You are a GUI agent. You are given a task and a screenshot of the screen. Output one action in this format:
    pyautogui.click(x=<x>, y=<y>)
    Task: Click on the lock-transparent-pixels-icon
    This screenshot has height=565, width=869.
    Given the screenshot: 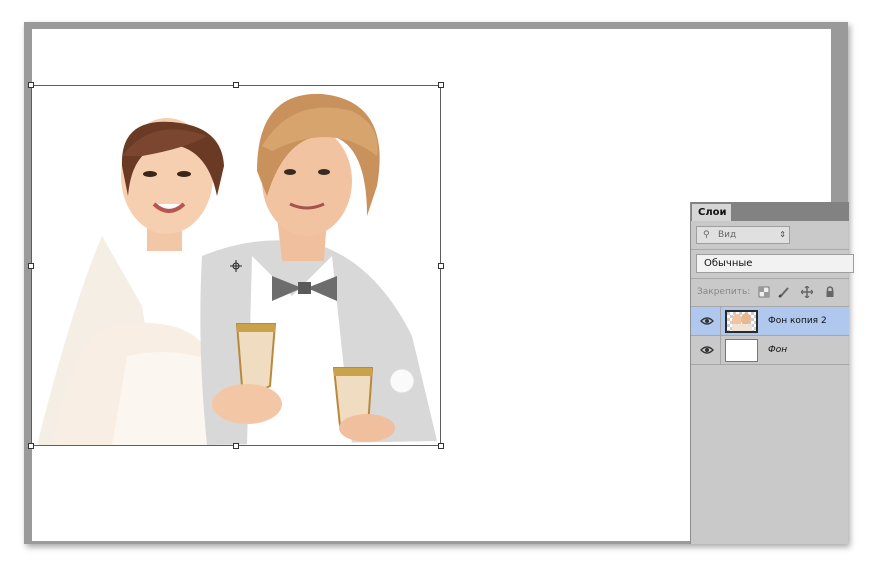 What is the action you would take?
    pyautogui.click(x=764, y=292)
    